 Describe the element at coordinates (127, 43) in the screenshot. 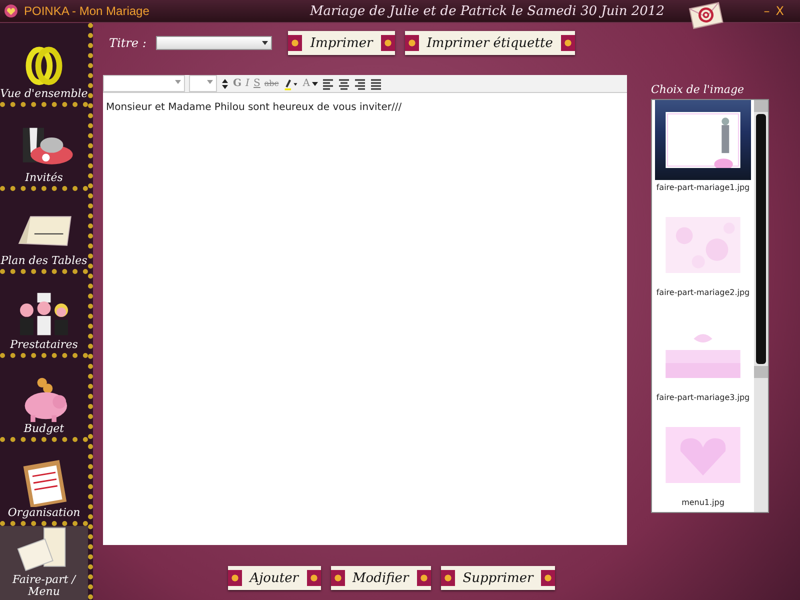

I see `title-label: Titre :` at that location.